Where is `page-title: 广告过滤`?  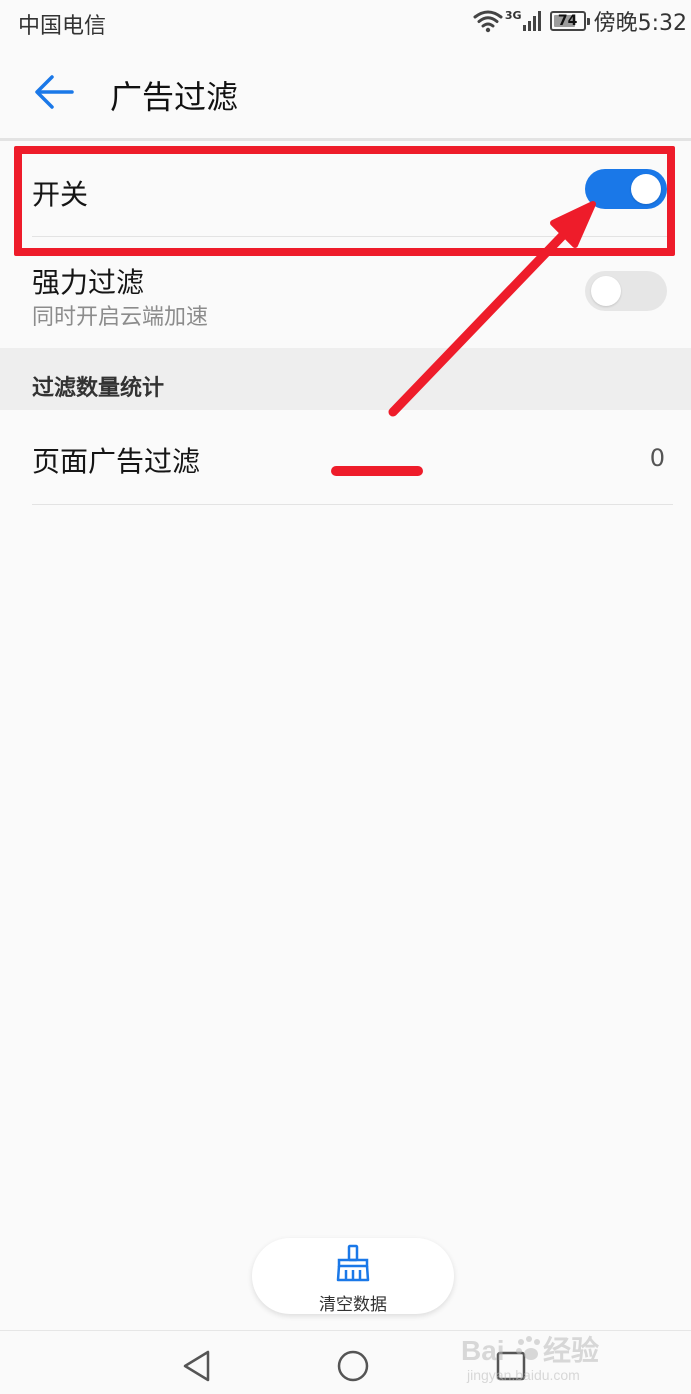
page-title: 广告过滤 is located at coordinates (174, 97).